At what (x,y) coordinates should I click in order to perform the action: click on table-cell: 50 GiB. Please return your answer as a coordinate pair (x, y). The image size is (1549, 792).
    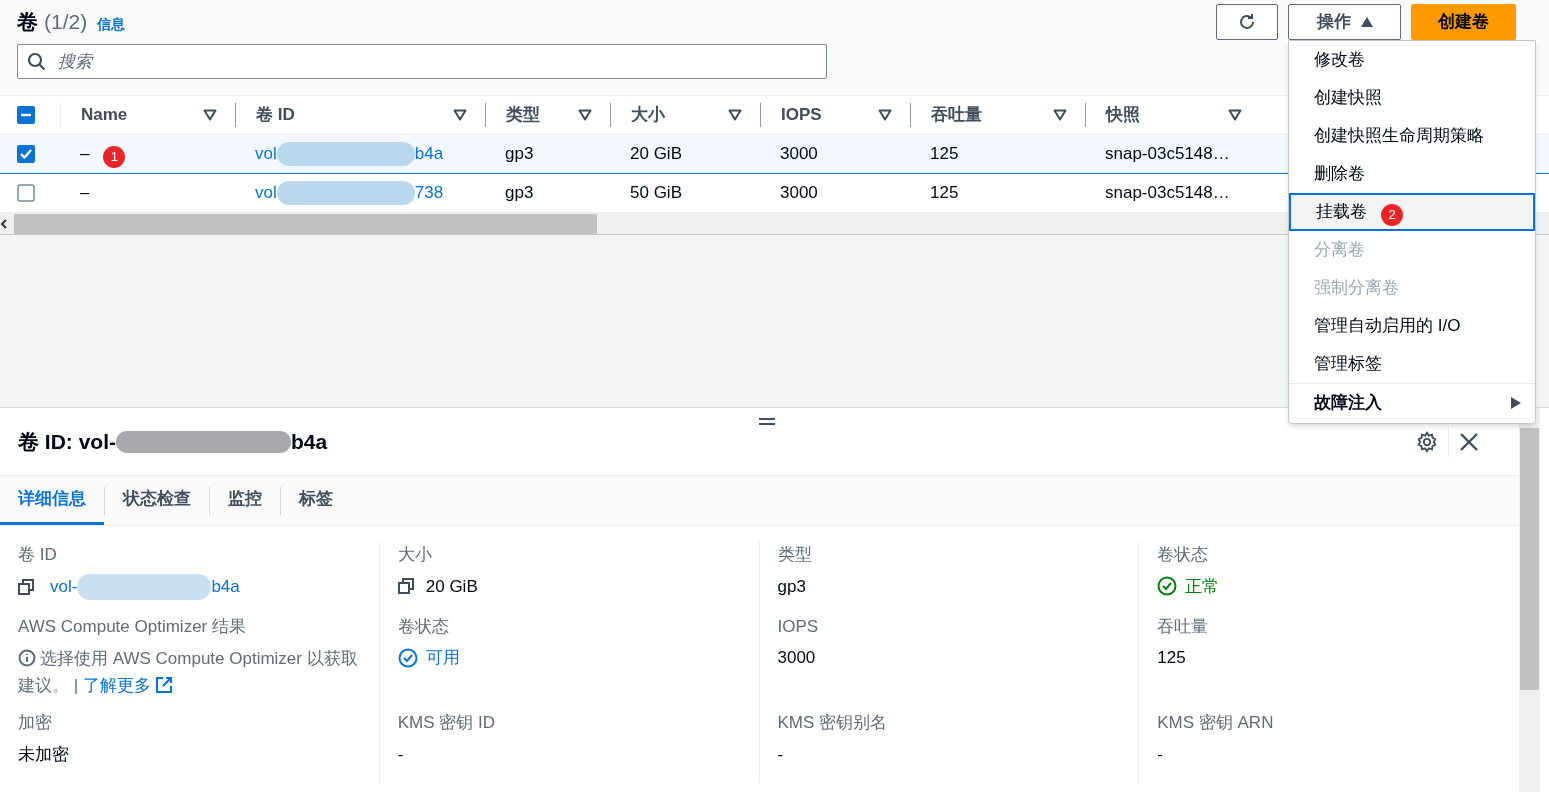
    Looking at the image, I should click on (656, 193).